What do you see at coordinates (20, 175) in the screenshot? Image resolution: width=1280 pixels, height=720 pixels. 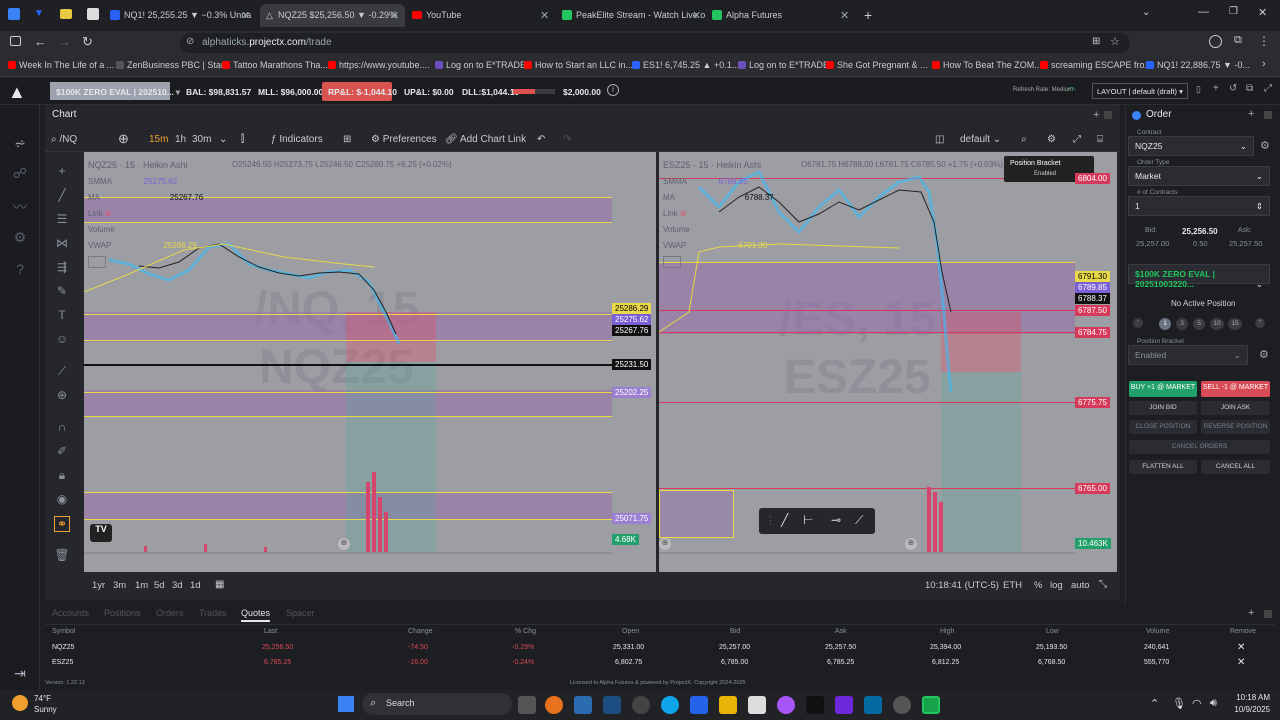 I see `users-nav-icon: ☍` at bounding box center [20, 175].